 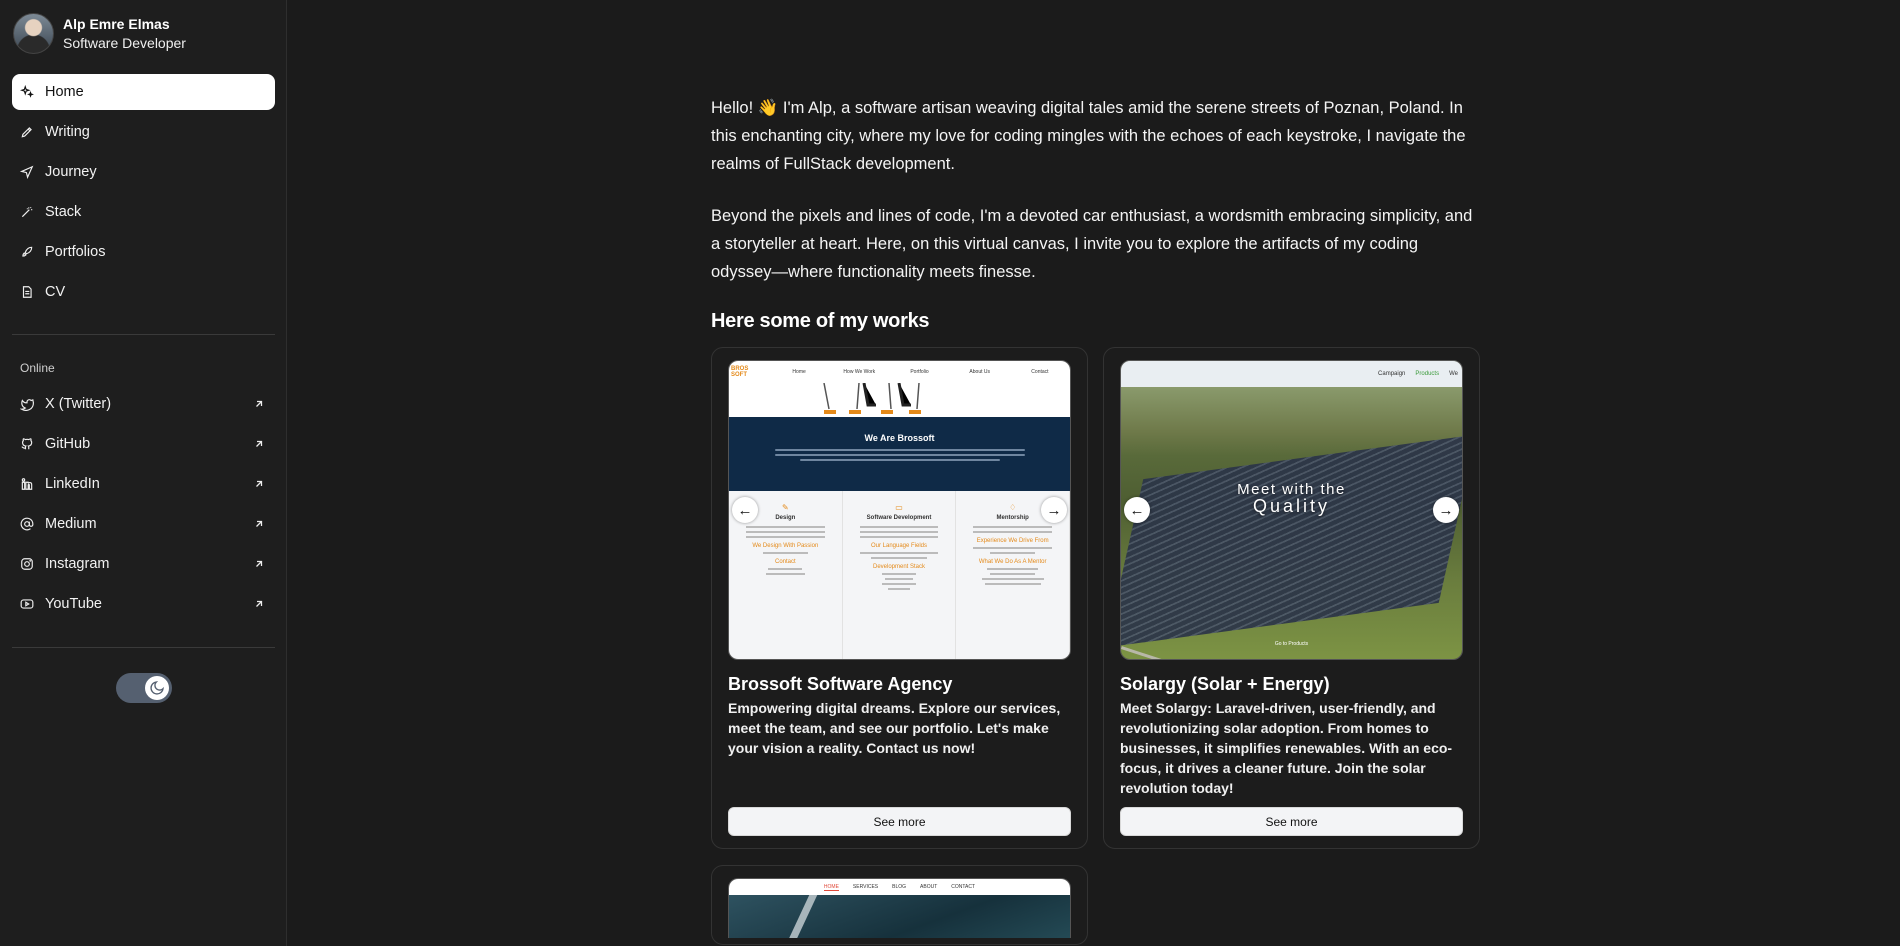 What do you see at coordinates (27, 604) in the screenshot?
I see `youtube-icon` at bounding box center [27, 604].